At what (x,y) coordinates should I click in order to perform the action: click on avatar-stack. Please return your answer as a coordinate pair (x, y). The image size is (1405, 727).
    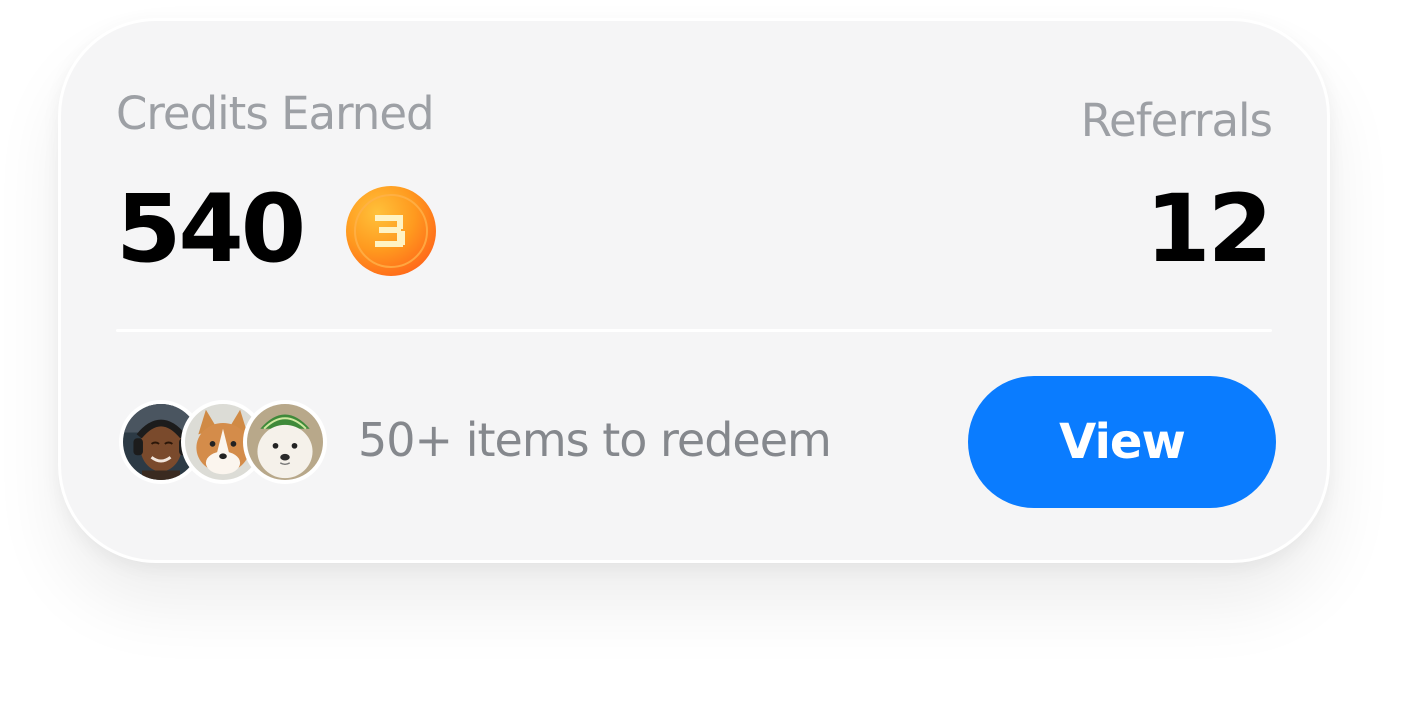
    Looking at the image, I should click on (224, 442).